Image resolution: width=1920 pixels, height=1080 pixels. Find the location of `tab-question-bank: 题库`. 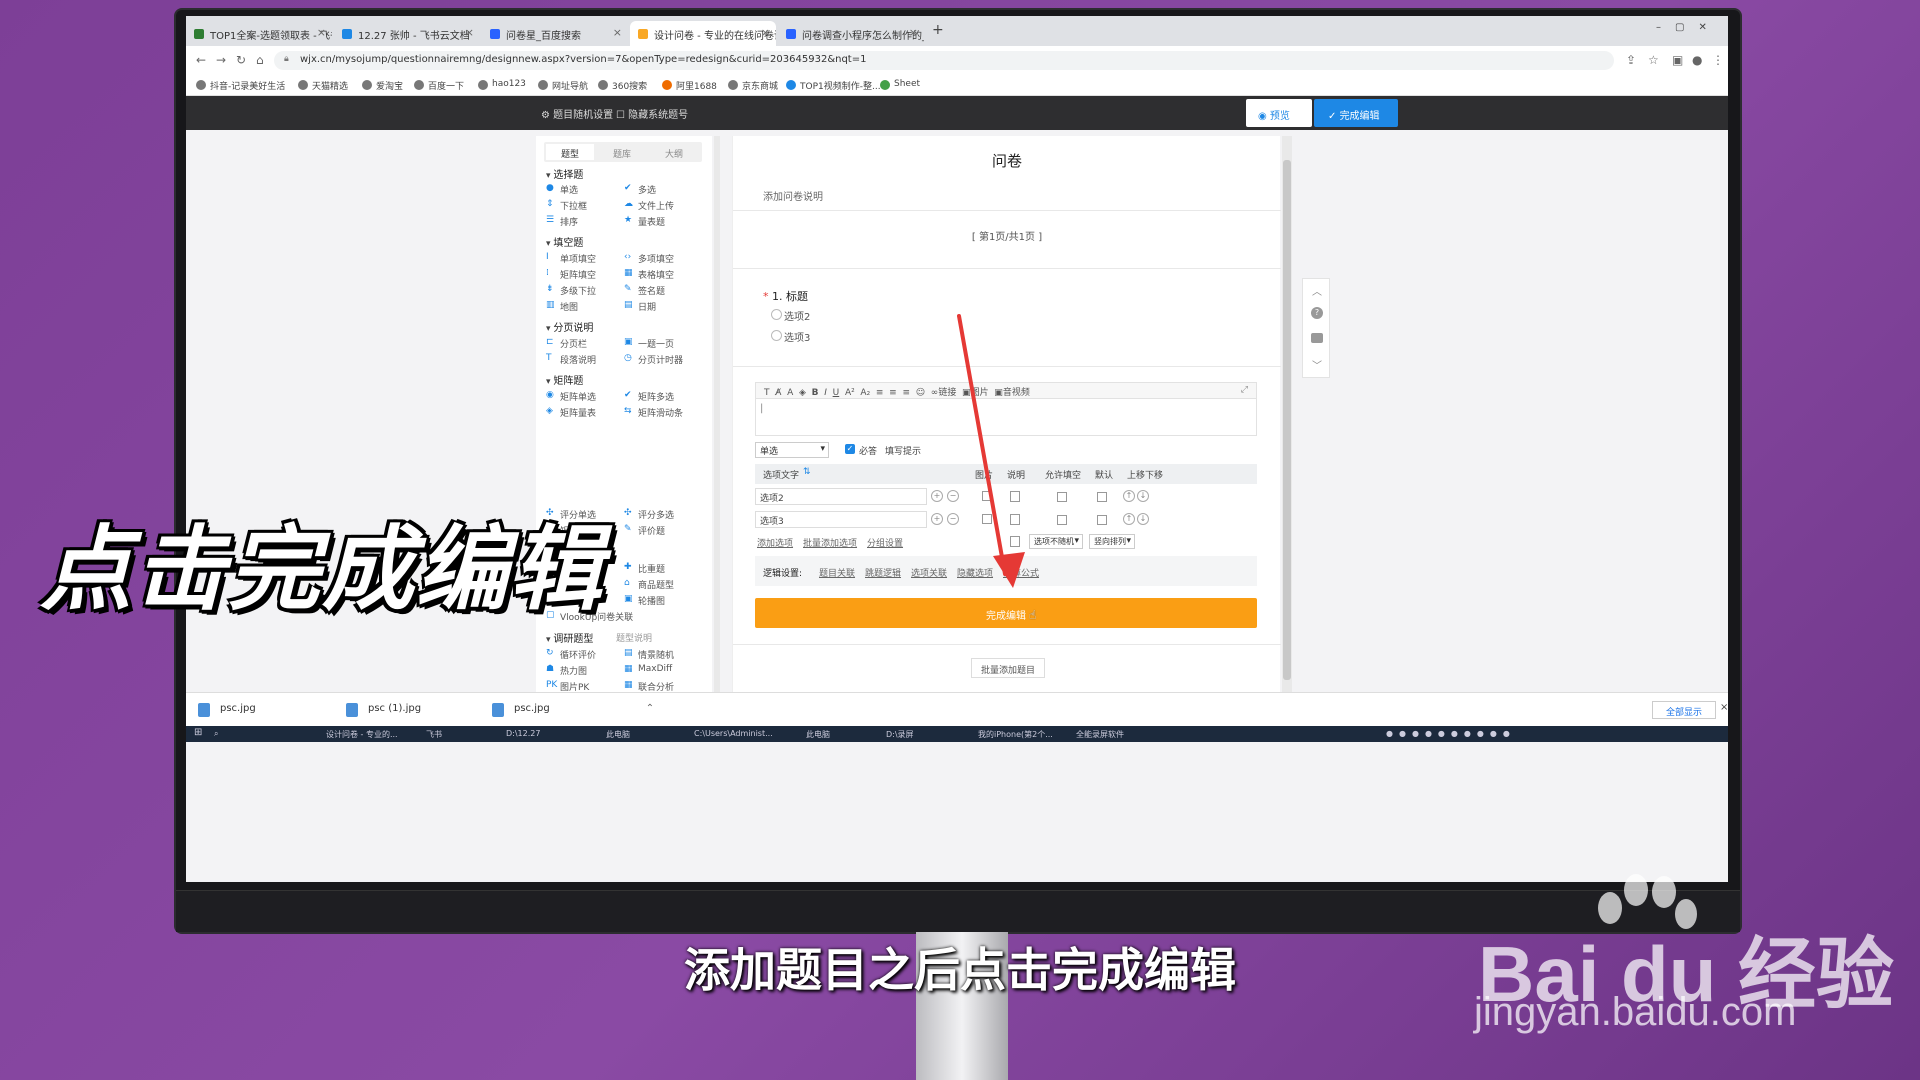

tab-question-bank: 题库 is located at coordinates (622, 152).